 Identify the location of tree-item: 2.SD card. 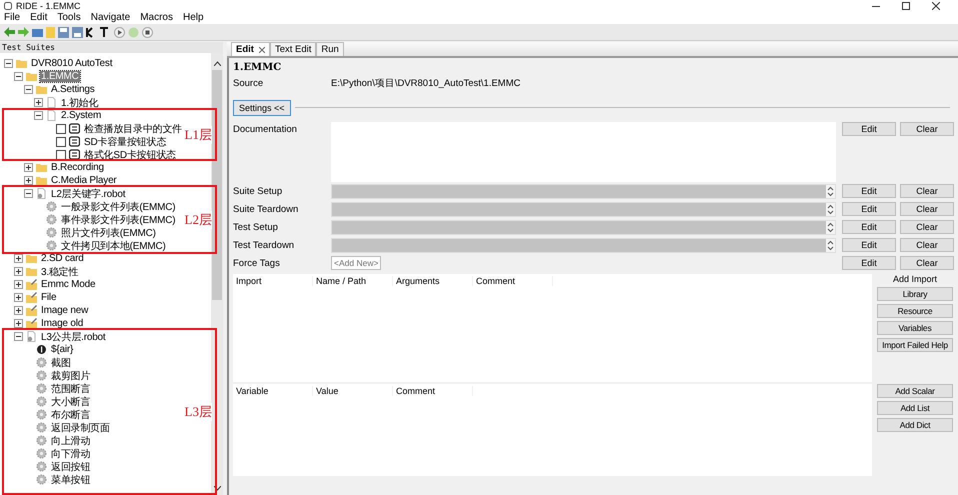
(62, 258).